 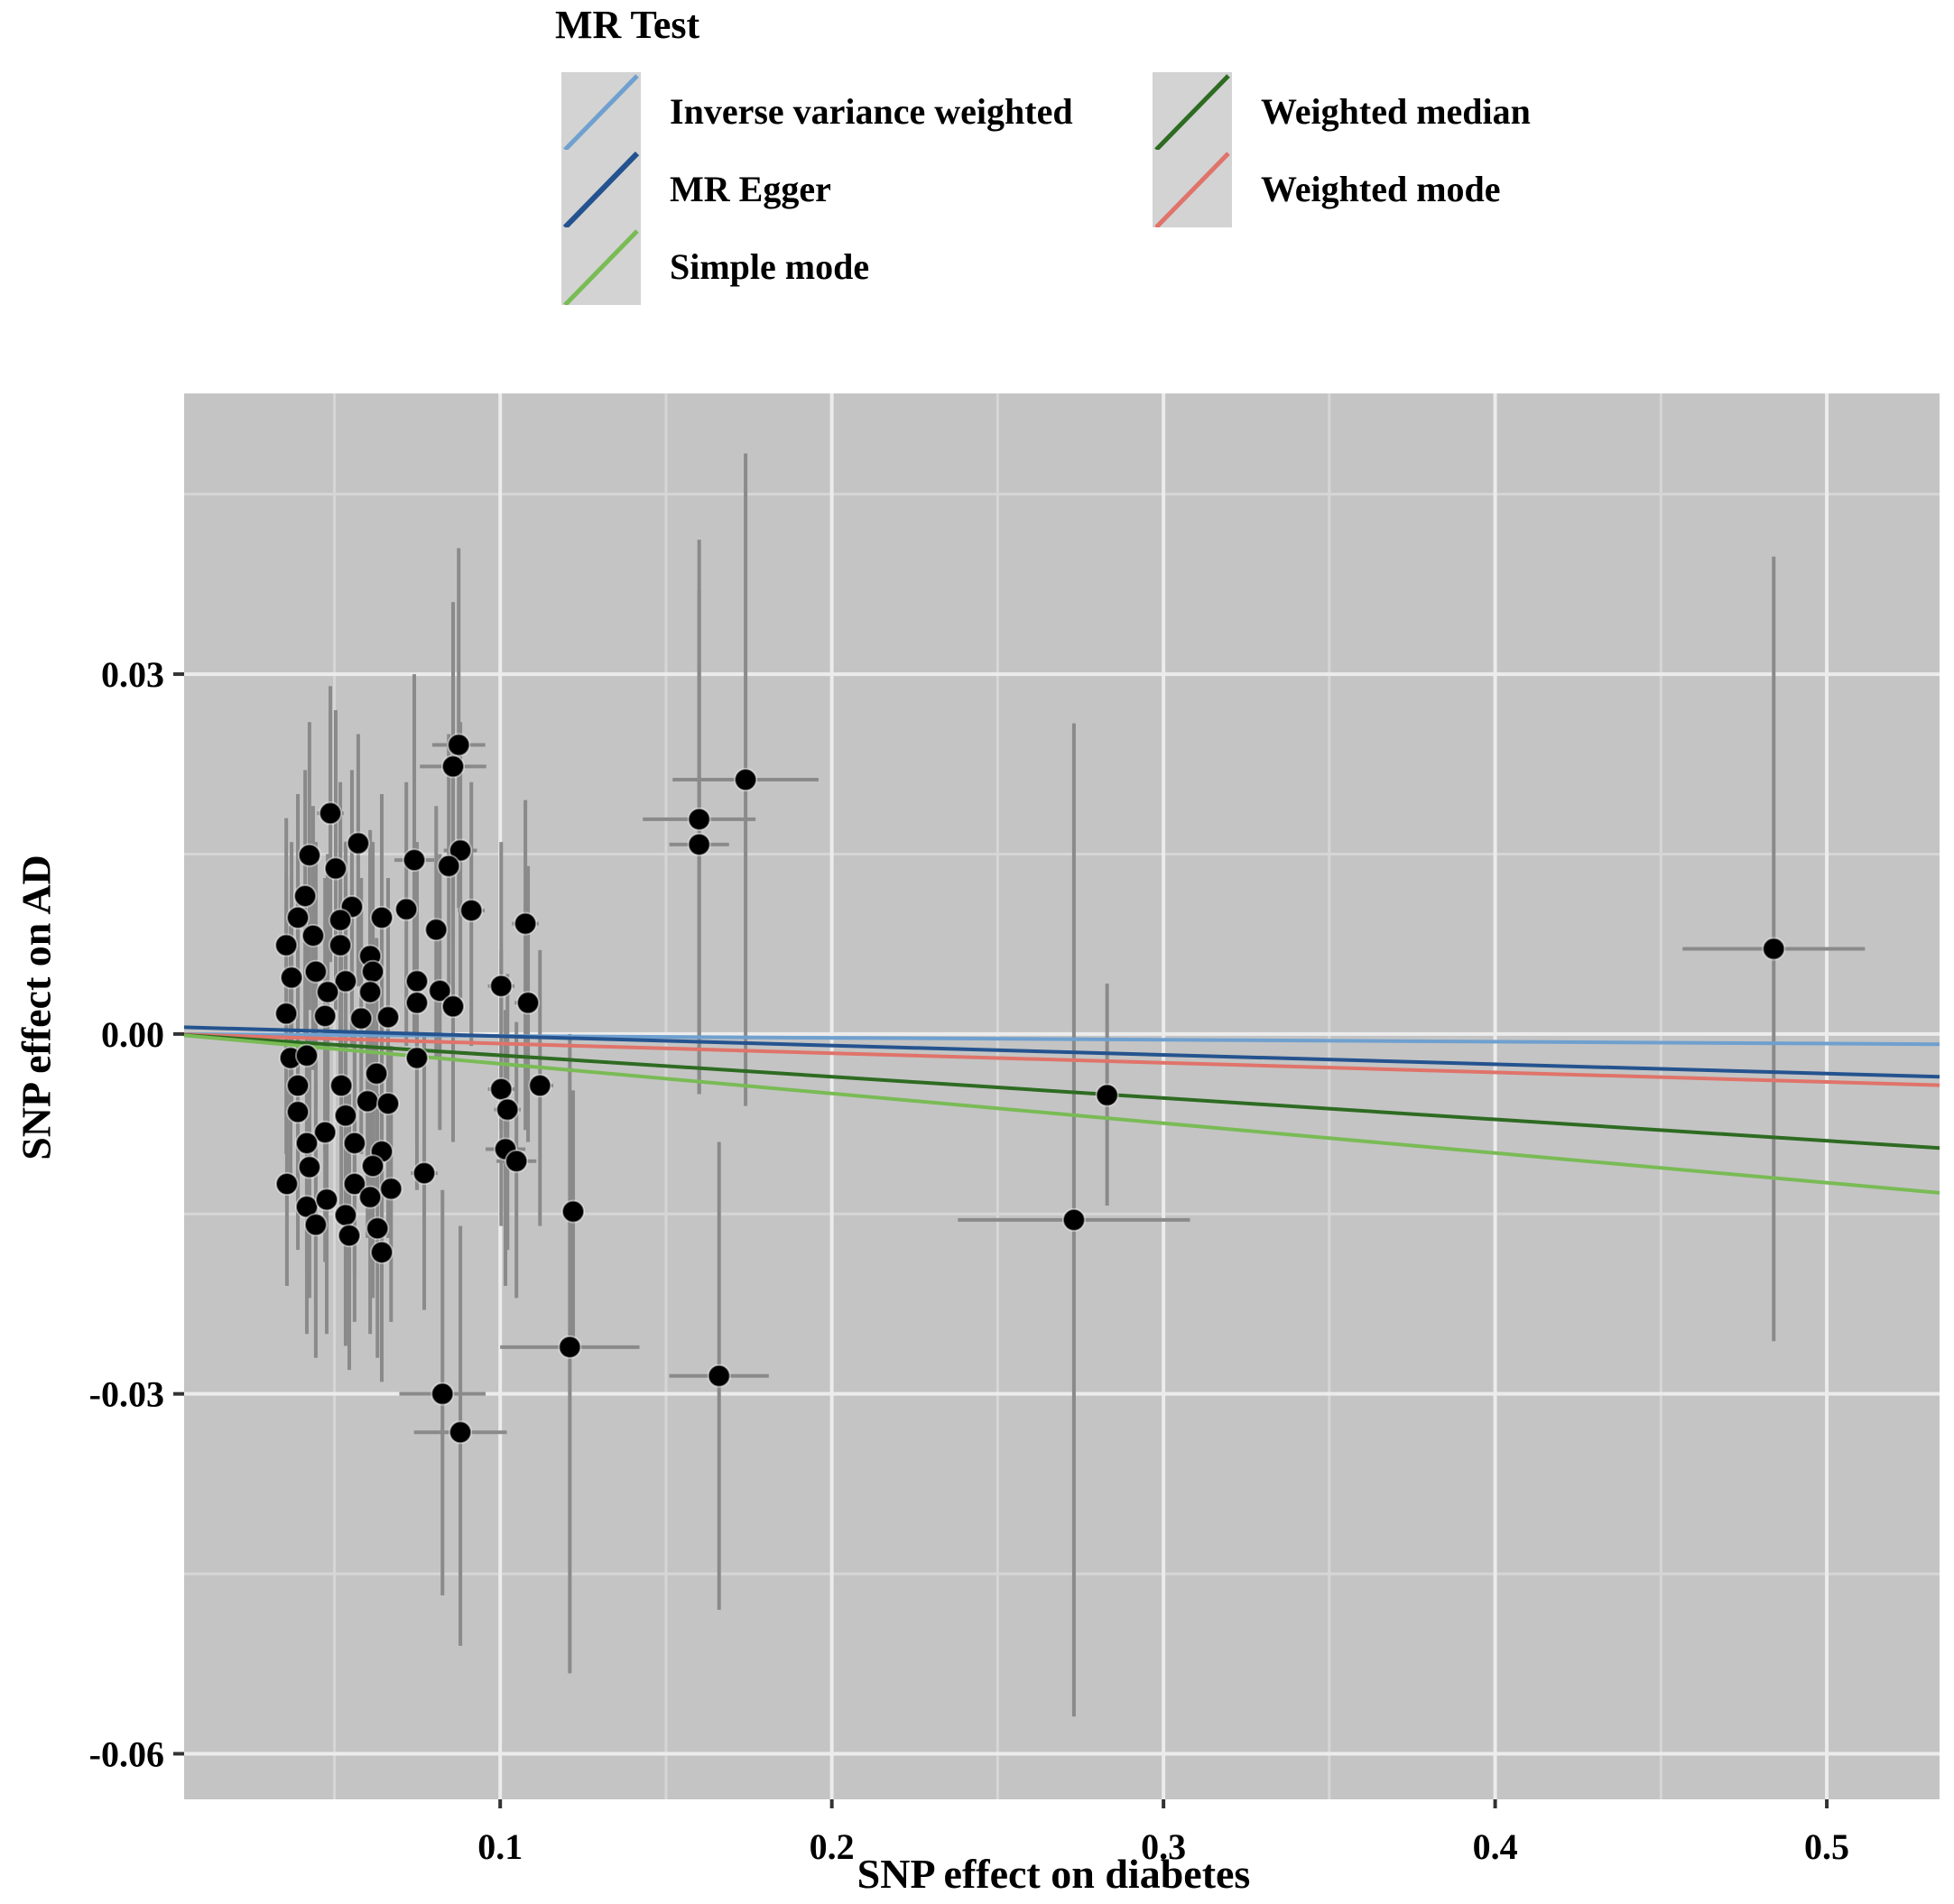 I want to click on legend-label-simple-mode: Simple mode, so click(x=770, y=266).